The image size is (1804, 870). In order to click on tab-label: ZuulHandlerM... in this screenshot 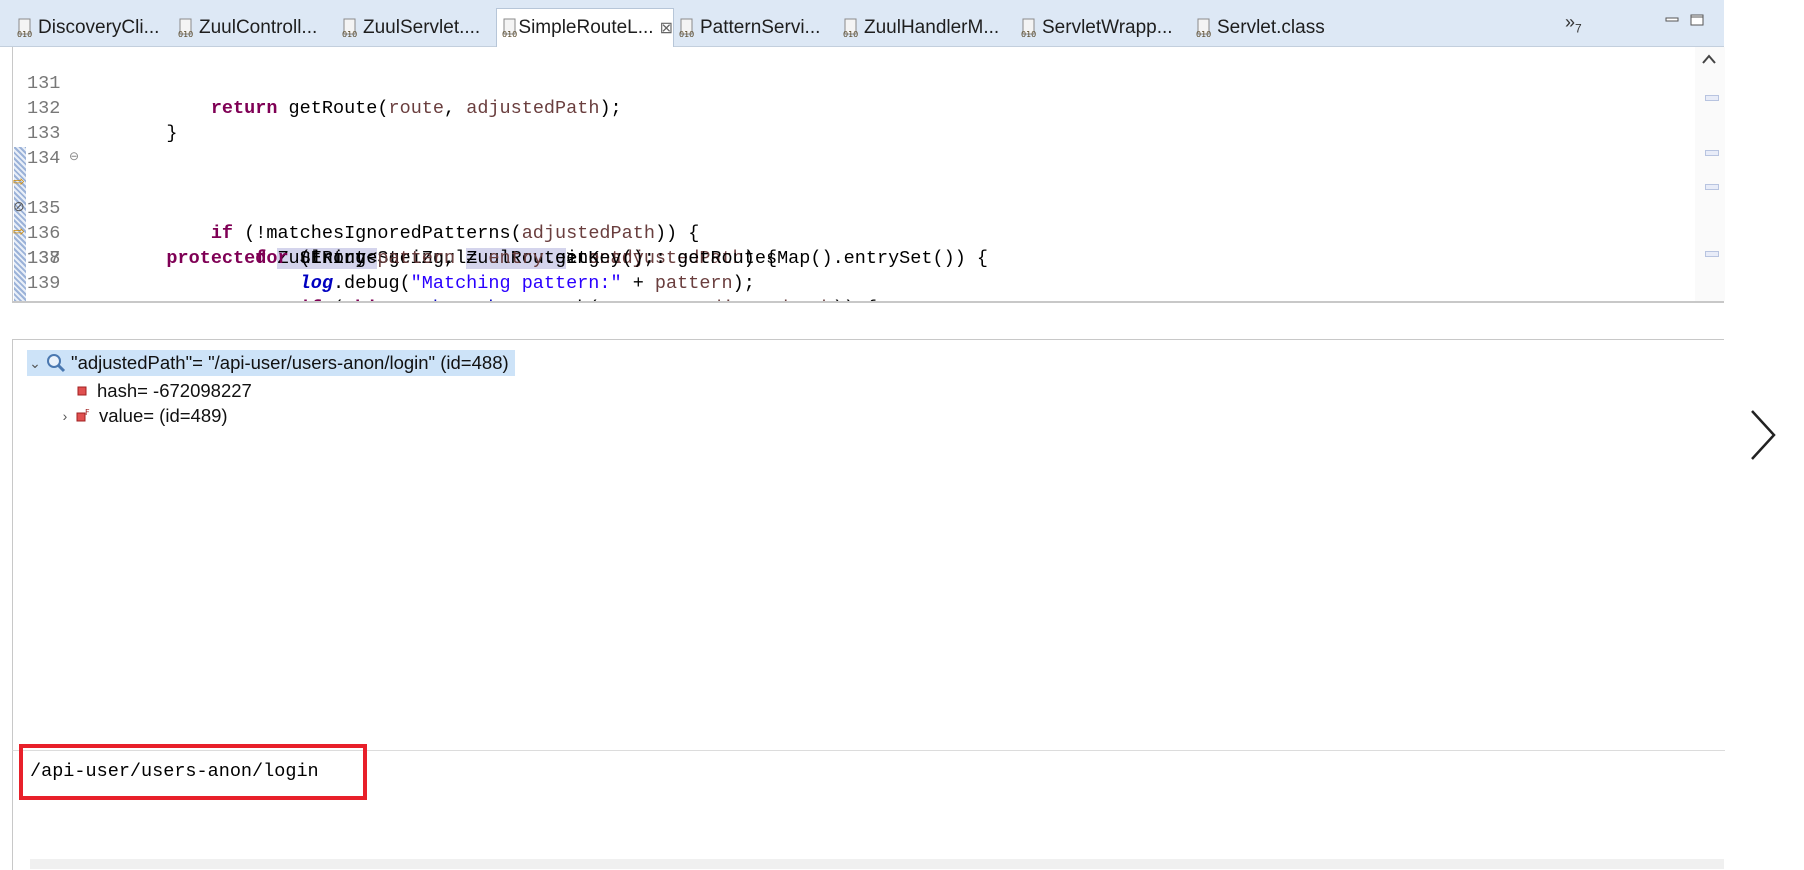, I will do `click(932, 27)`.